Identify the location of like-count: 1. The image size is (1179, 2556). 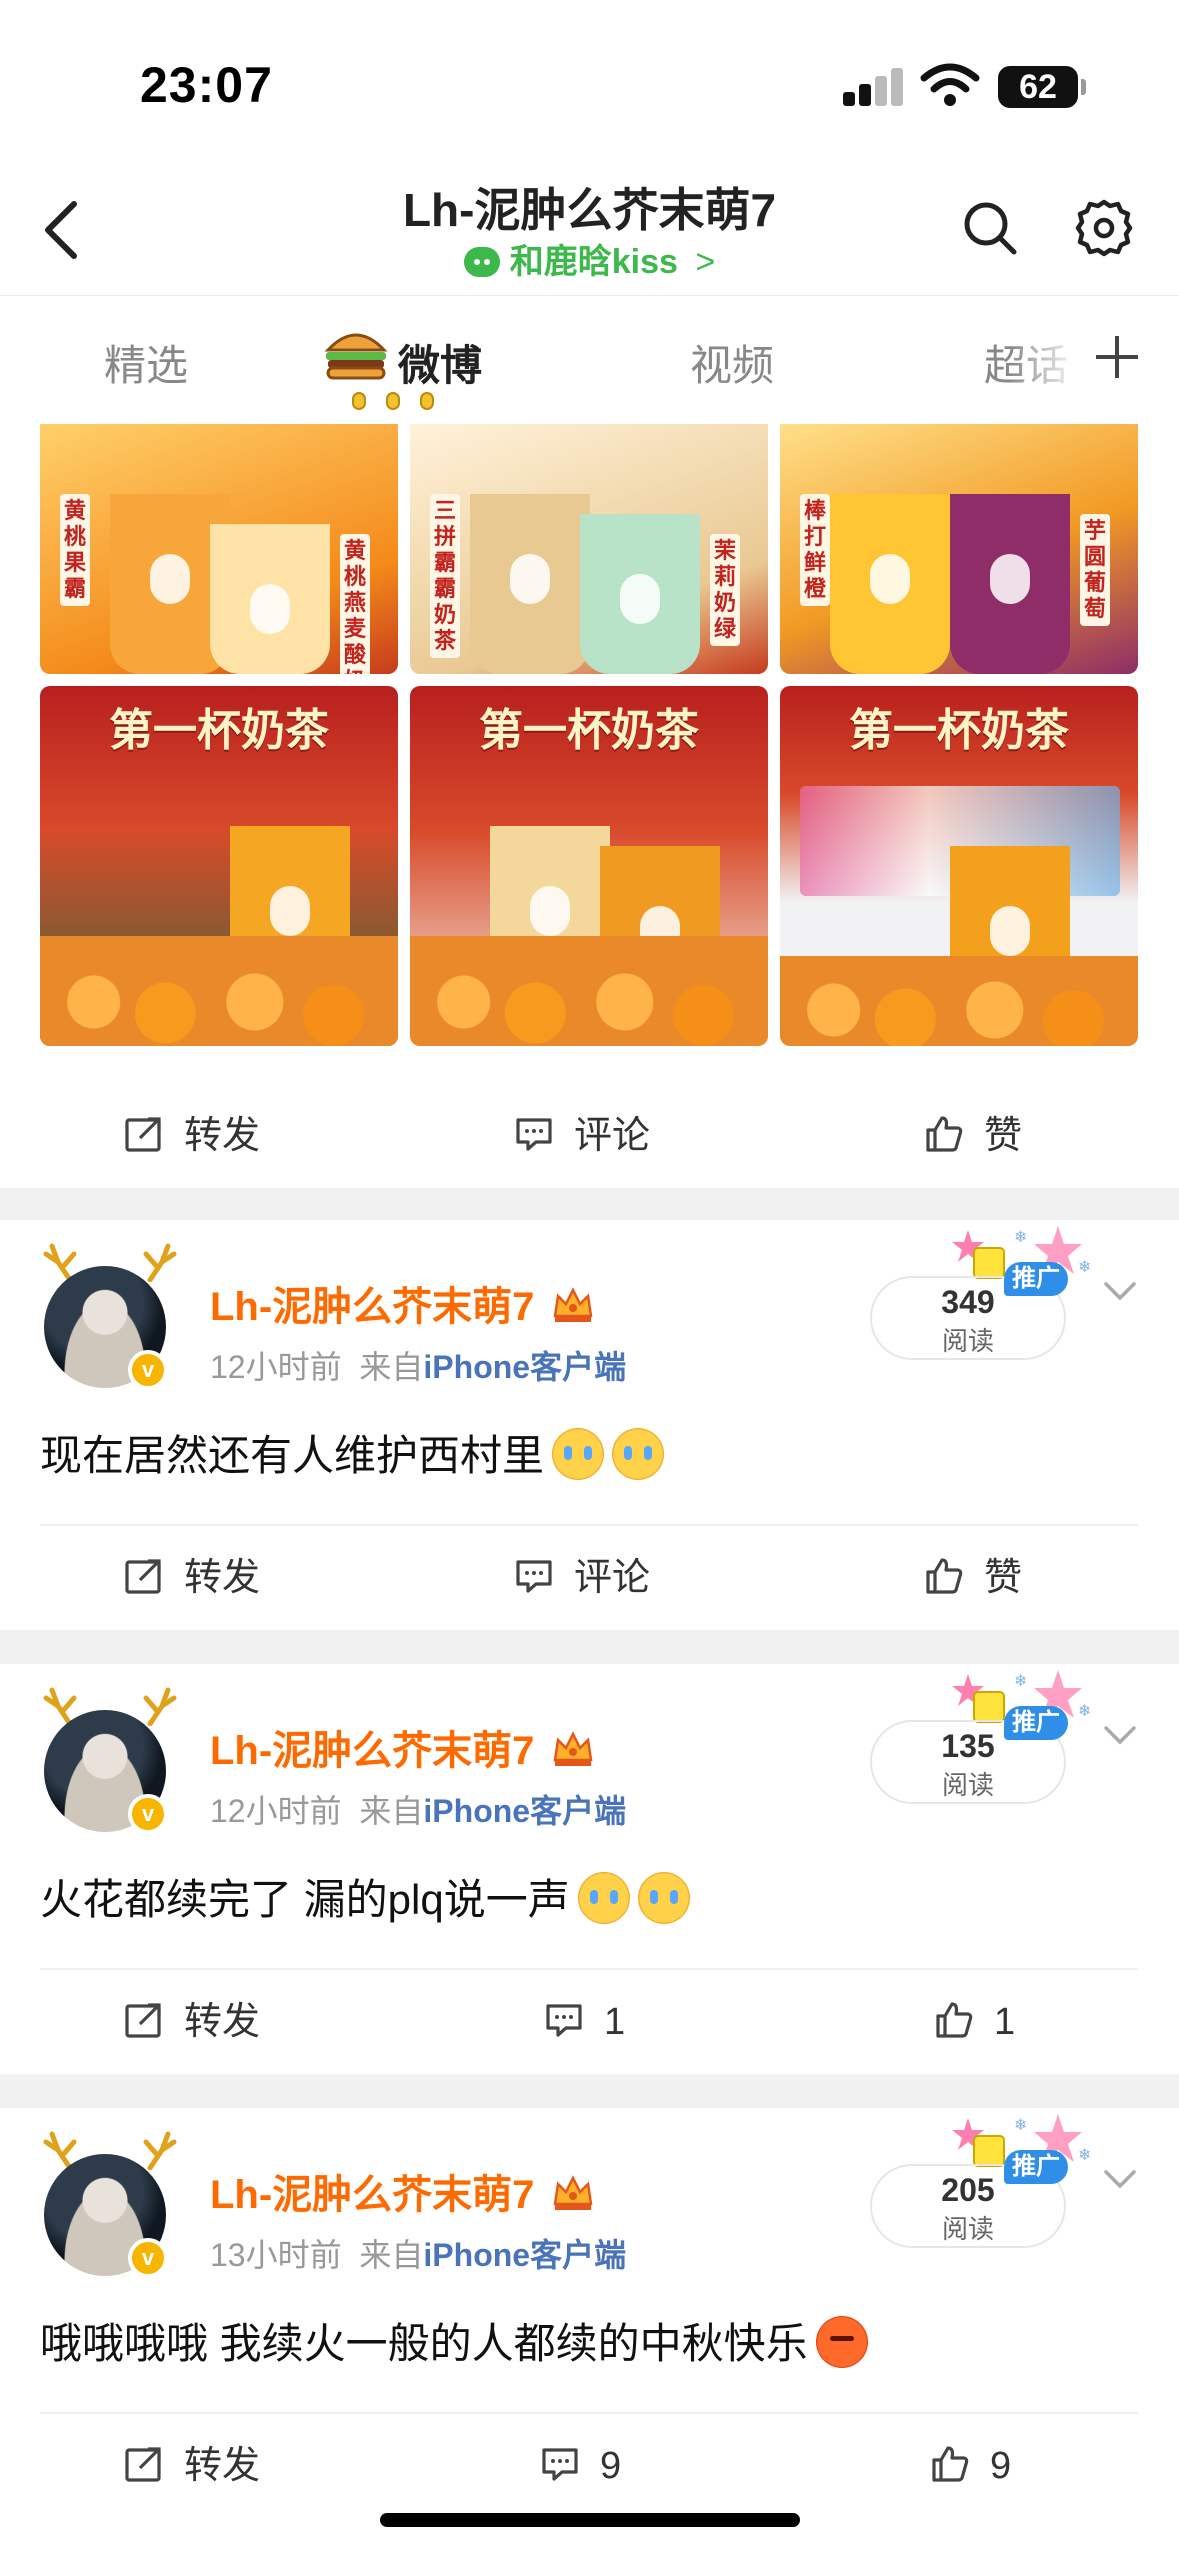
(1005, 2022).